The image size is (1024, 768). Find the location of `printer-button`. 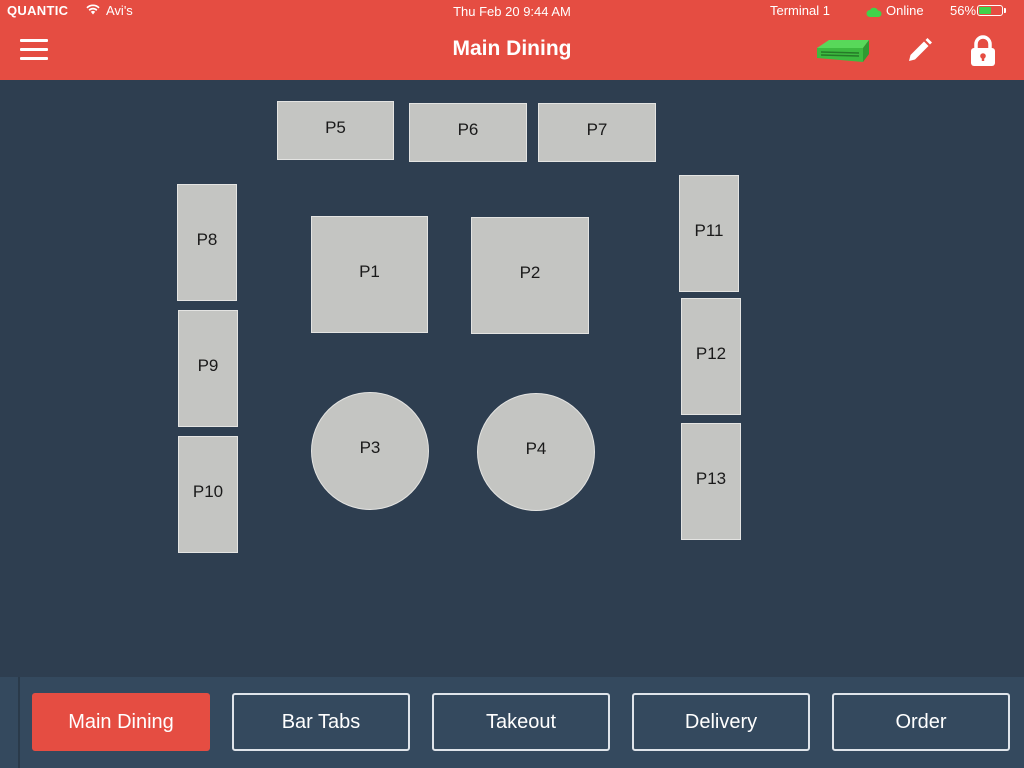

printer-button is located at coordinates (844, 51).